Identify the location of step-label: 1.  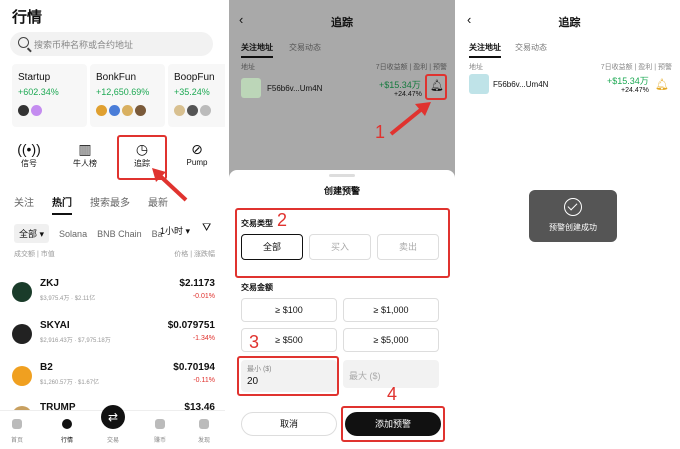
(380, 132).